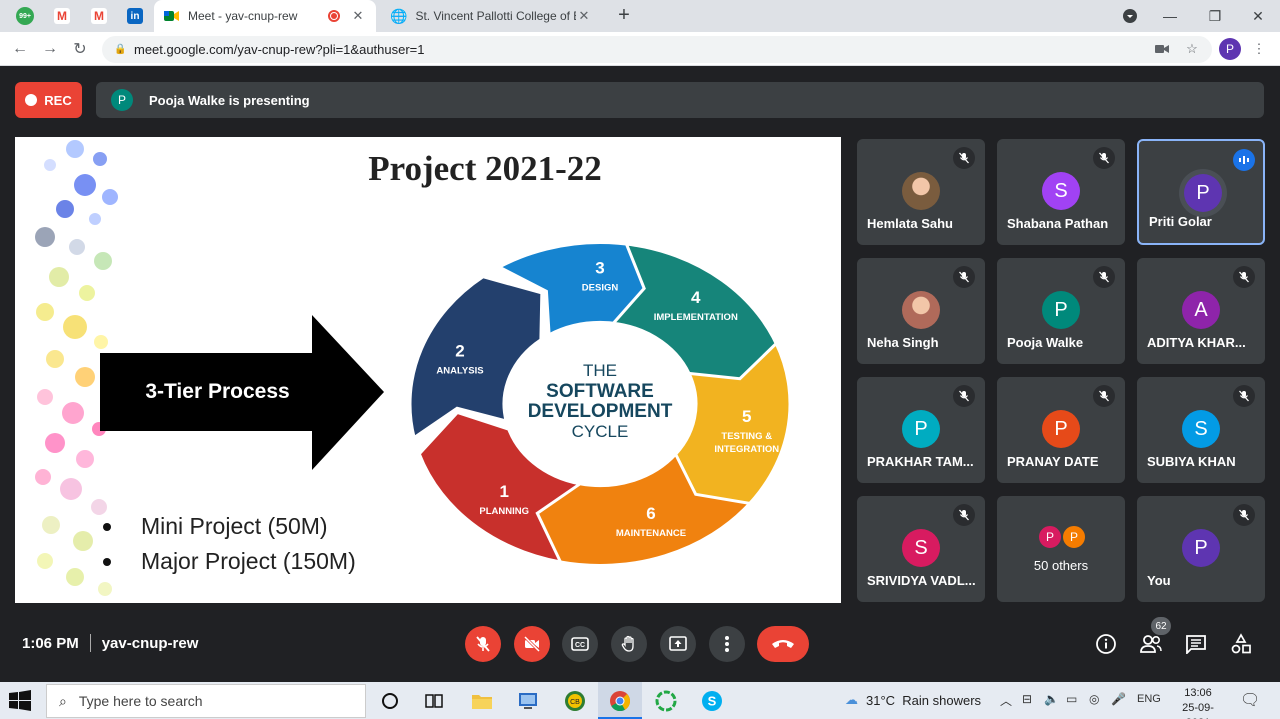 Image resolution: width=1280 pixels, height=719 pixels. I want to click on minimize-button: —, so click(1170, 16).